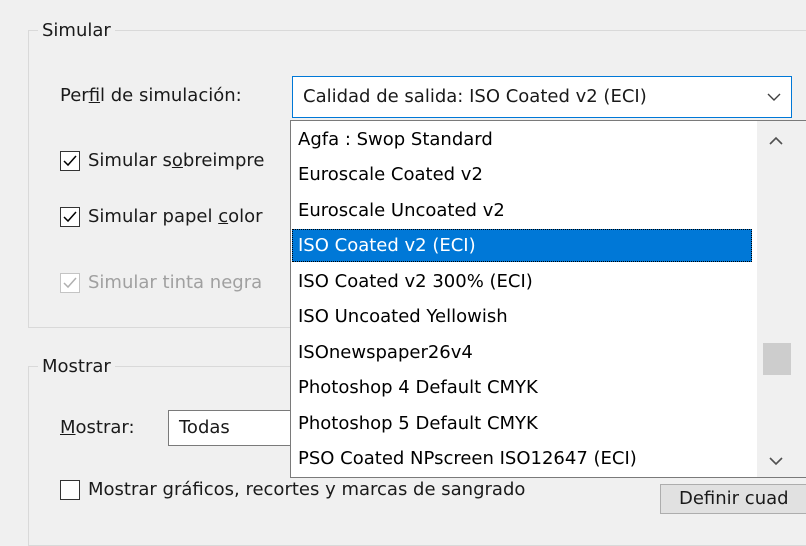  I want to click on chevron-down-icon, so click(774, 97).